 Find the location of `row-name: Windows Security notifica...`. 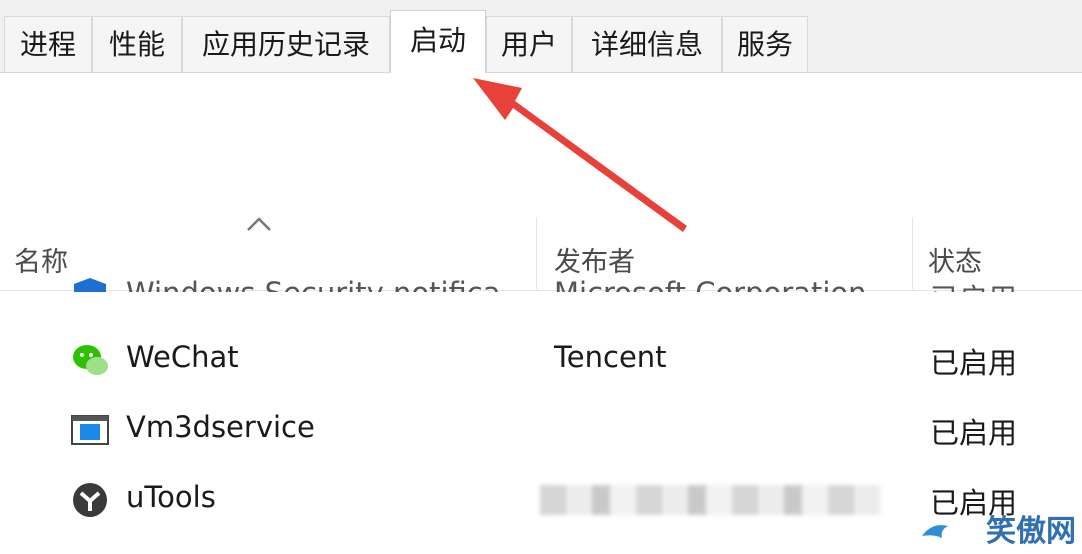

row-name: Windows Security notifica... is located at coordinates (327, 284).